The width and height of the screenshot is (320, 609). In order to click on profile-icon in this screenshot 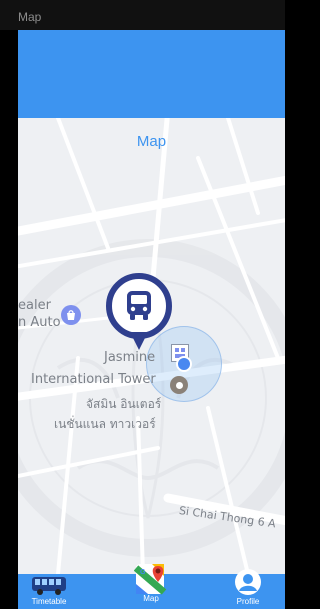, I will do `click(248, 582)`.